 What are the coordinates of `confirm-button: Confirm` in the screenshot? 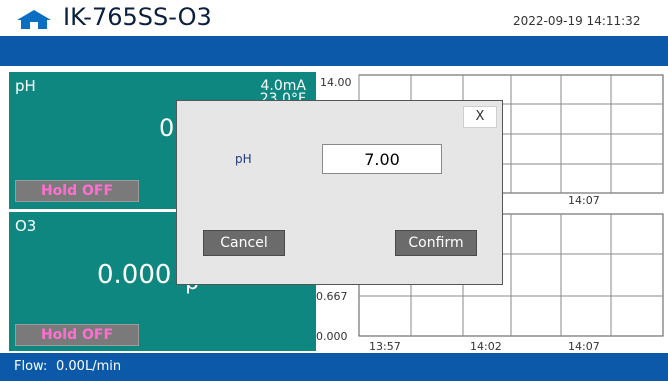 It's located at (436, 243).